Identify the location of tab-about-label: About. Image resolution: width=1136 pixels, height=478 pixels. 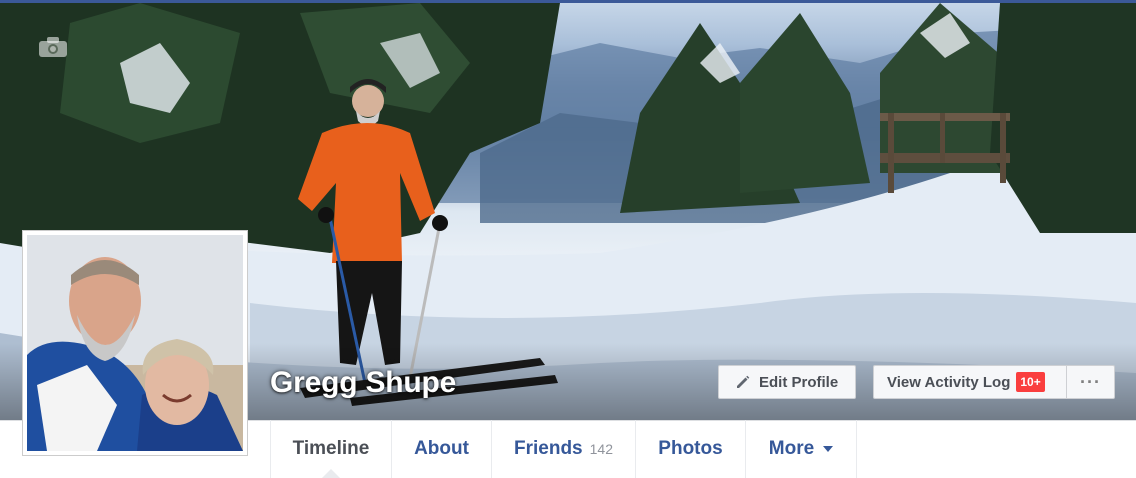
(441, 448).